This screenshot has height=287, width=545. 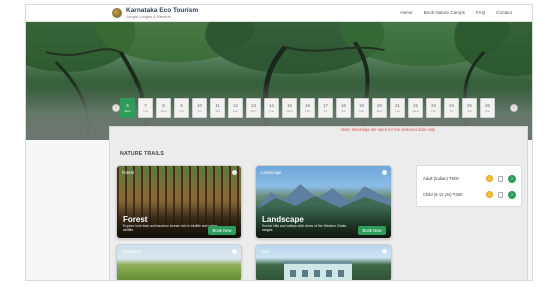 What do you see at coordinates (116, 108) in the screenshot?
I see `date-prev-arrow-icon: ‹` at bounding box center [116, 108].